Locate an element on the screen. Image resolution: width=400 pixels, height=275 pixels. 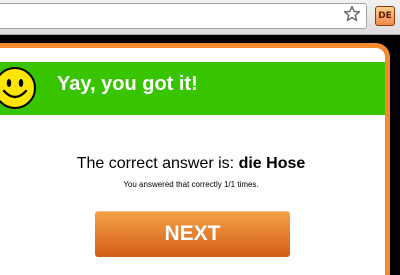
star-icon is located at coordinates (352, 14).